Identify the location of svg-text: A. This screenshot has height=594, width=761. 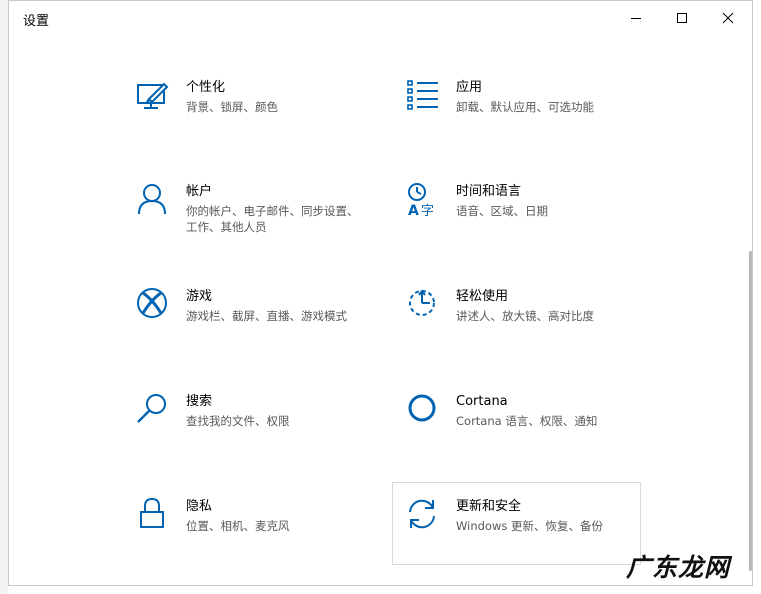
(413, 211).